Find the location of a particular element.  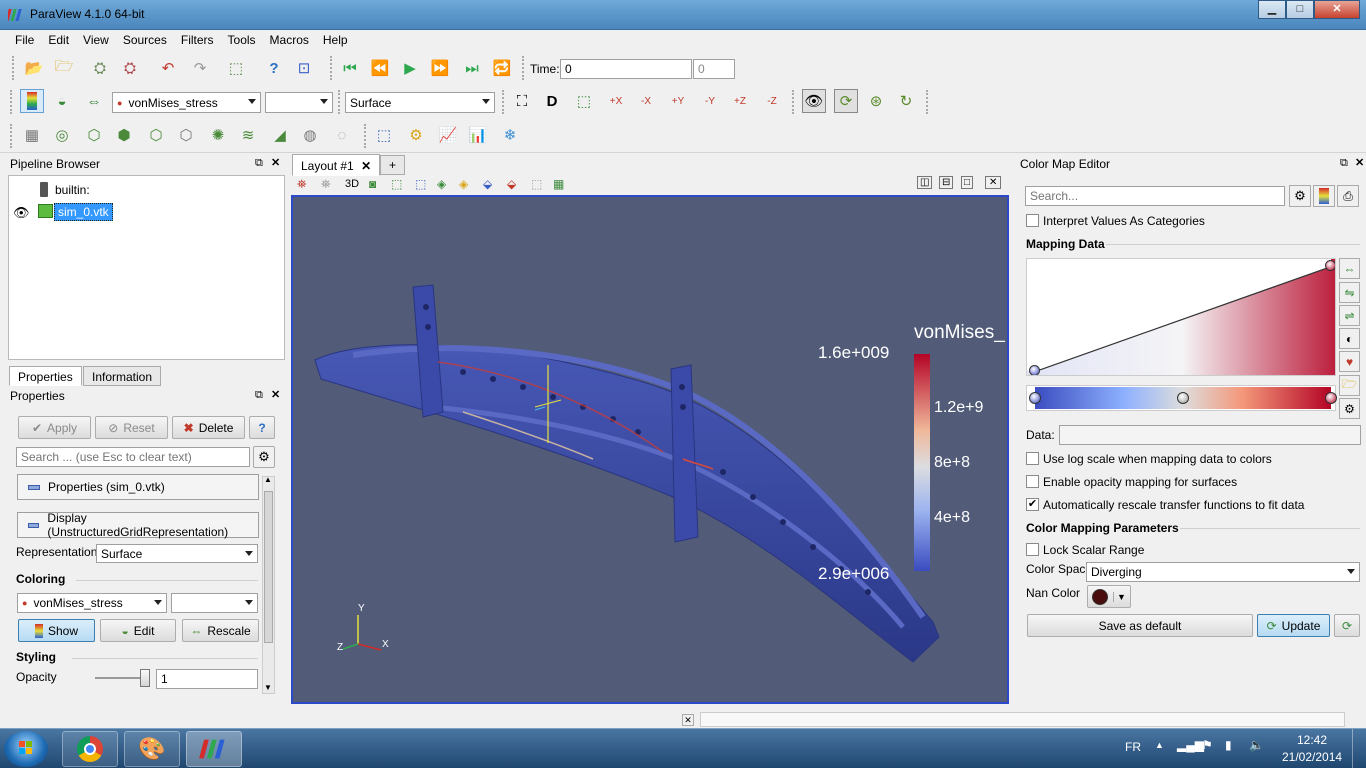

view-plus-z-icon: +Z is located at coordinates (740, 101).